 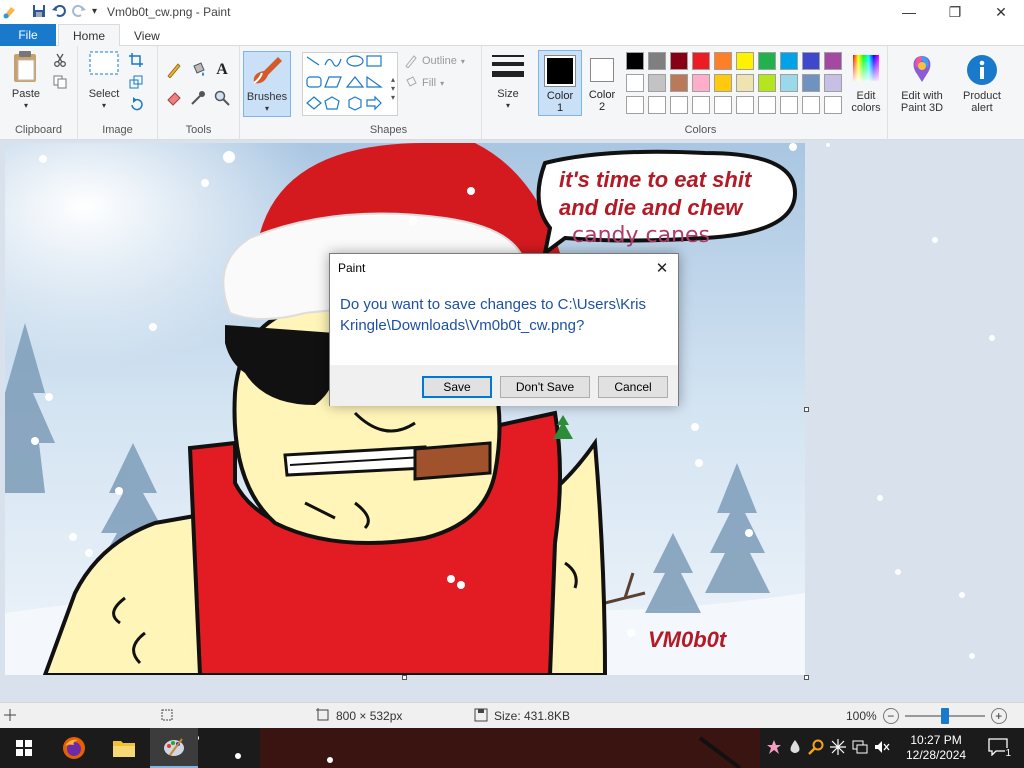 What do you see at coordinates (882, 748) in the screenshot?
I see `volume-muted-icon` at bounding box center [882, 748].